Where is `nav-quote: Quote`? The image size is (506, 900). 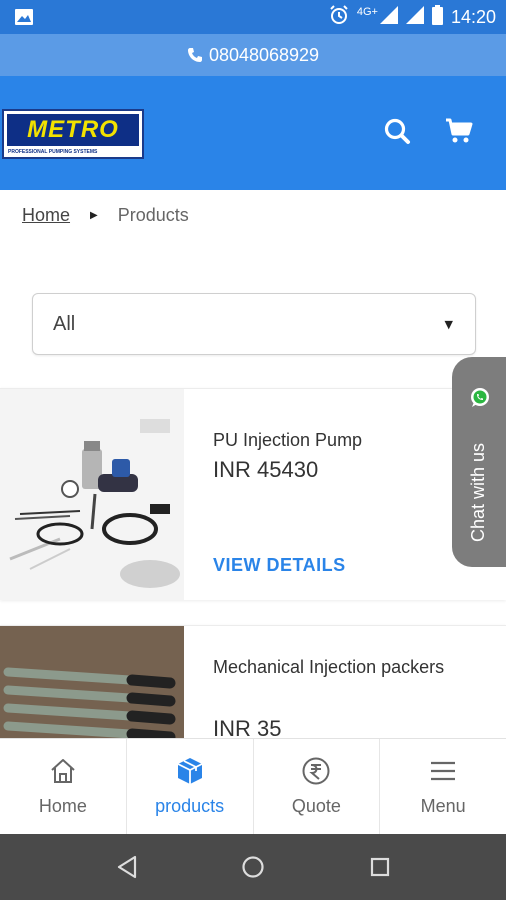
nav-quote: Quote is located at coordinates (317, 786).